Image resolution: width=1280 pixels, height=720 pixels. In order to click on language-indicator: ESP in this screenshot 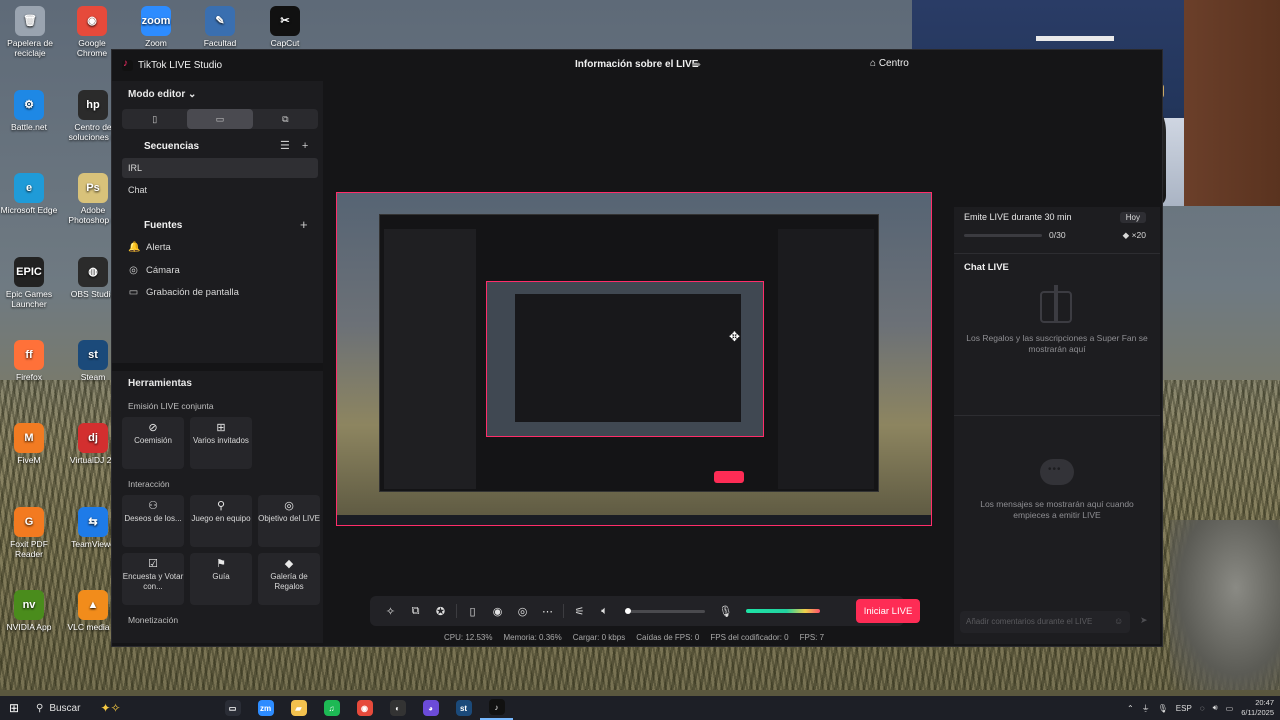, I will do `click(1184, 708)`.